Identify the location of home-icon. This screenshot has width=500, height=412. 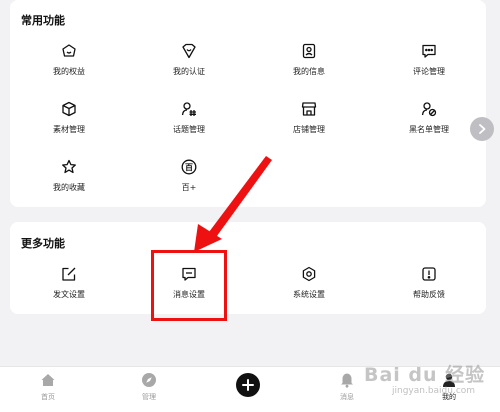
(48, 380).